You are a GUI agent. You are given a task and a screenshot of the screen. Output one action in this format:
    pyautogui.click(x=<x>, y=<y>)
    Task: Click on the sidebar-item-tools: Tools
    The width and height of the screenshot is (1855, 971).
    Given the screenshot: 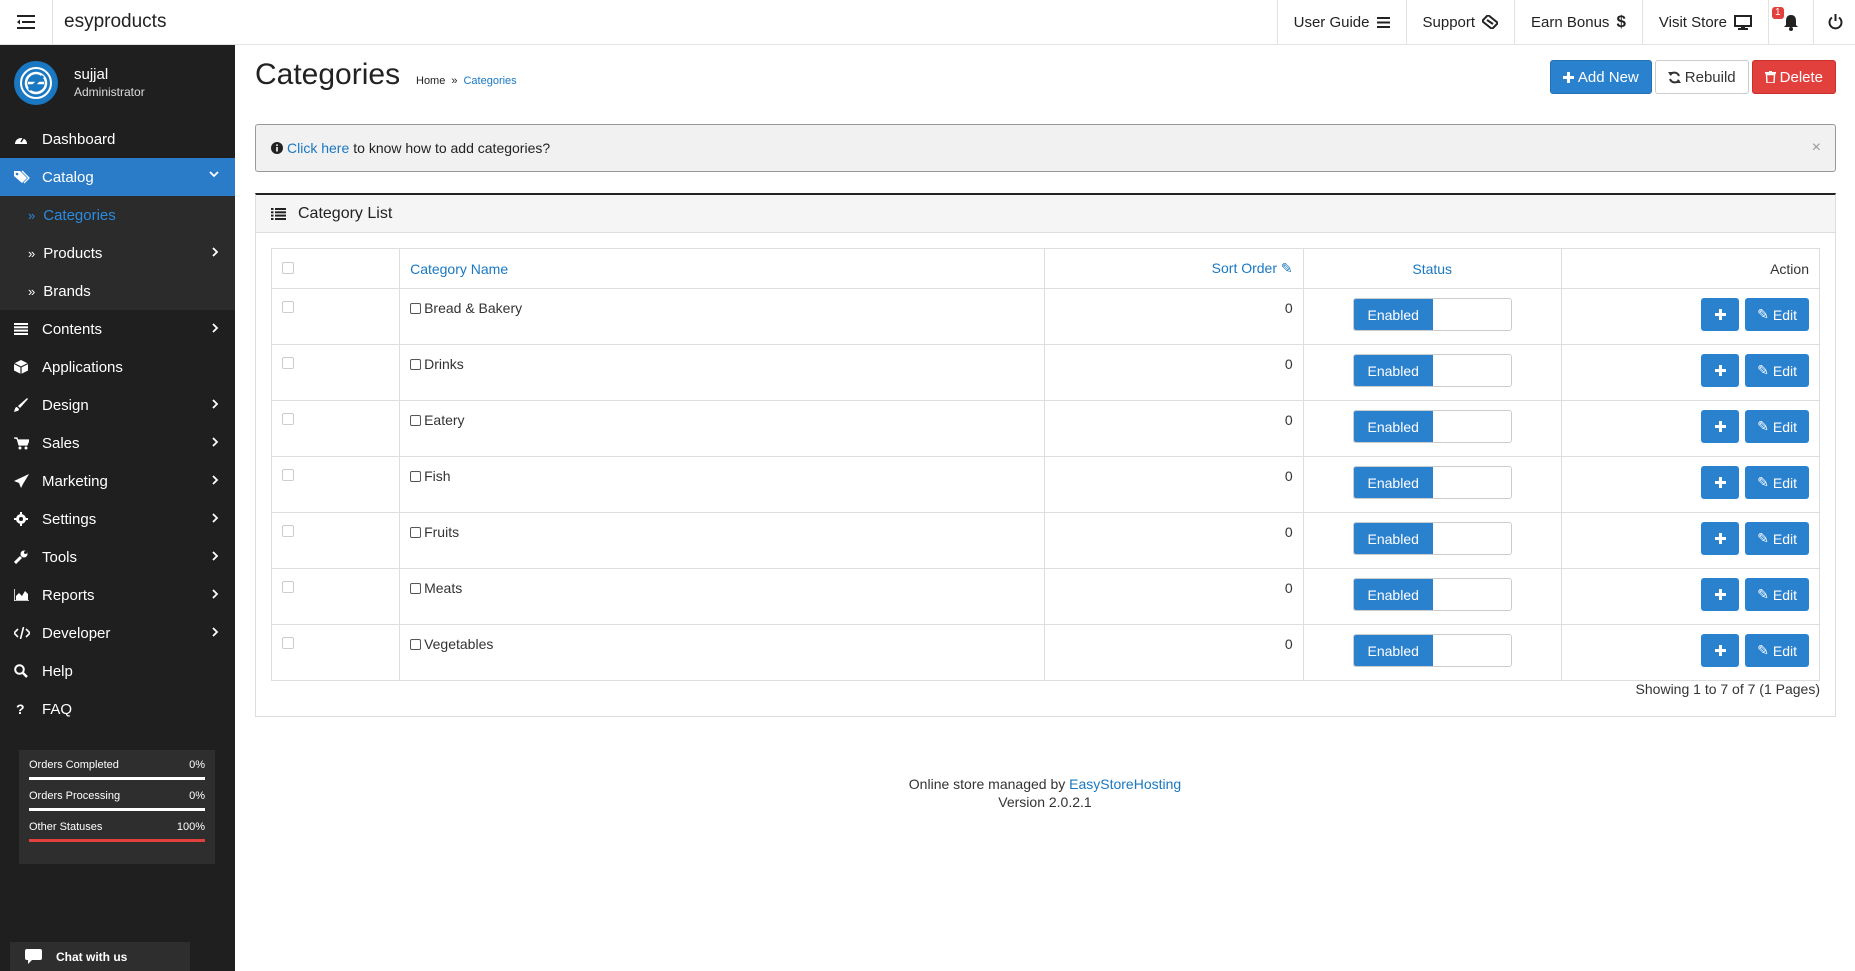 What is the action you would take?
    pyautogui.click(x=117, y=557)
    